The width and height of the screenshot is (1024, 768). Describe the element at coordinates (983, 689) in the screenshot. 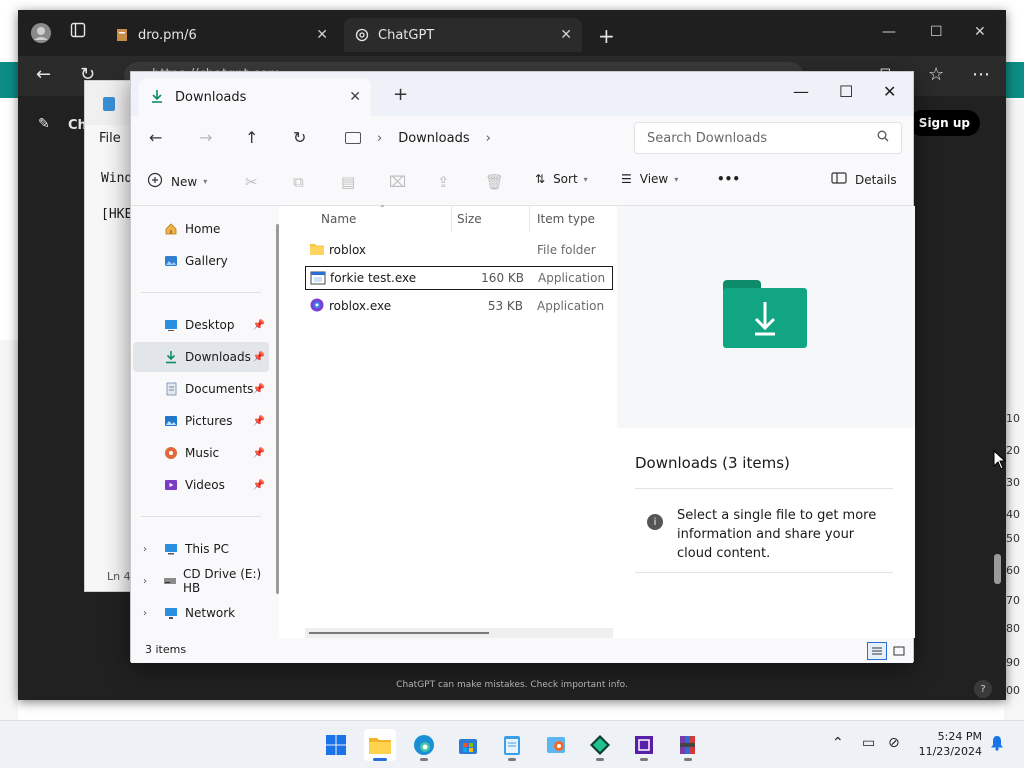

I see `help-button: ?` at that location.